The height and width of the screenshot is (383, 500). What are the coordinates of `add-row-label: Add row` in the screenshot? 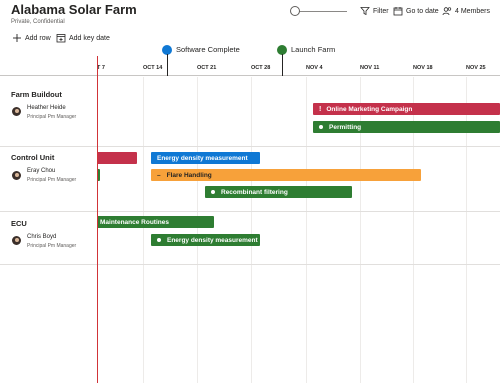 It's located at (38, 38).